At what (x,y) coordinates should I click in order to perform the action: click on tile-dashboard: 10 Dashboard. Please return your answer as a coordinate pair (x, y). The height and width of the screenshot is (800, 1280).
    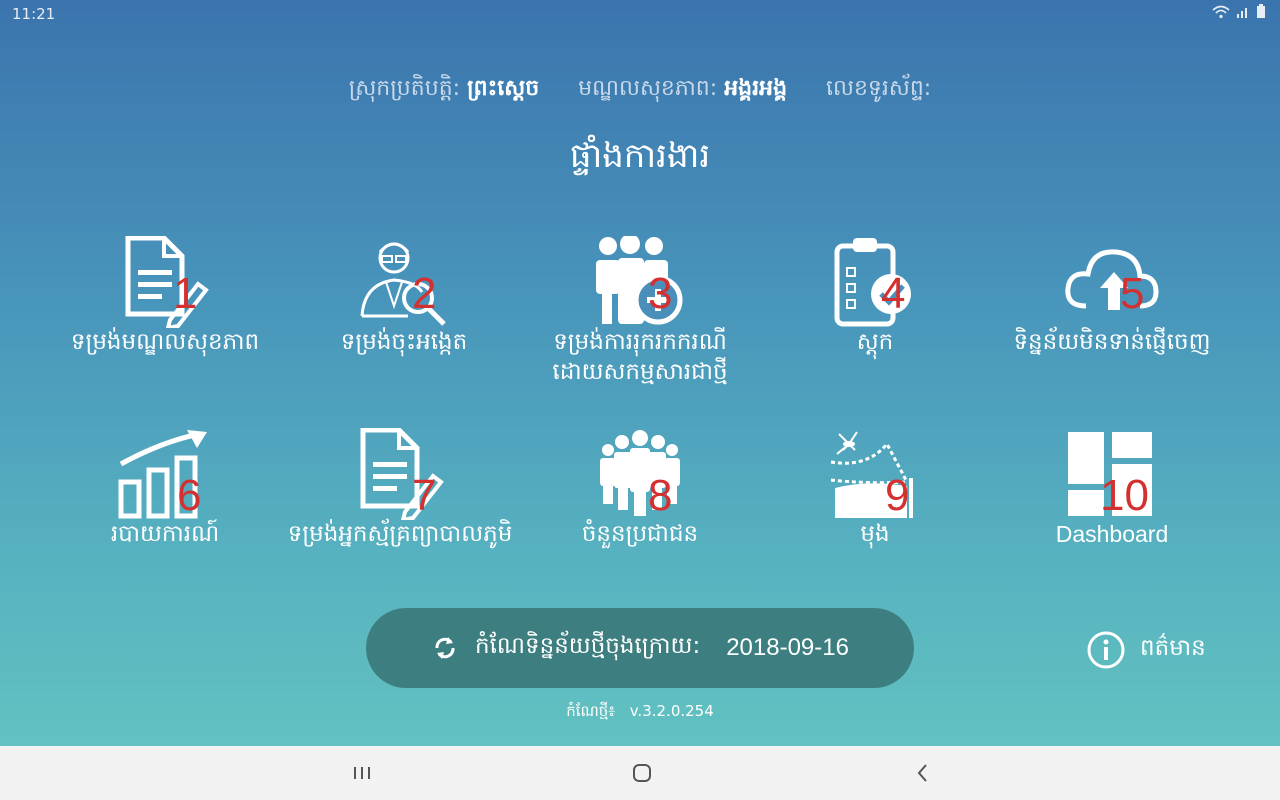
    Looking at the image, I should click on (1112, 489).